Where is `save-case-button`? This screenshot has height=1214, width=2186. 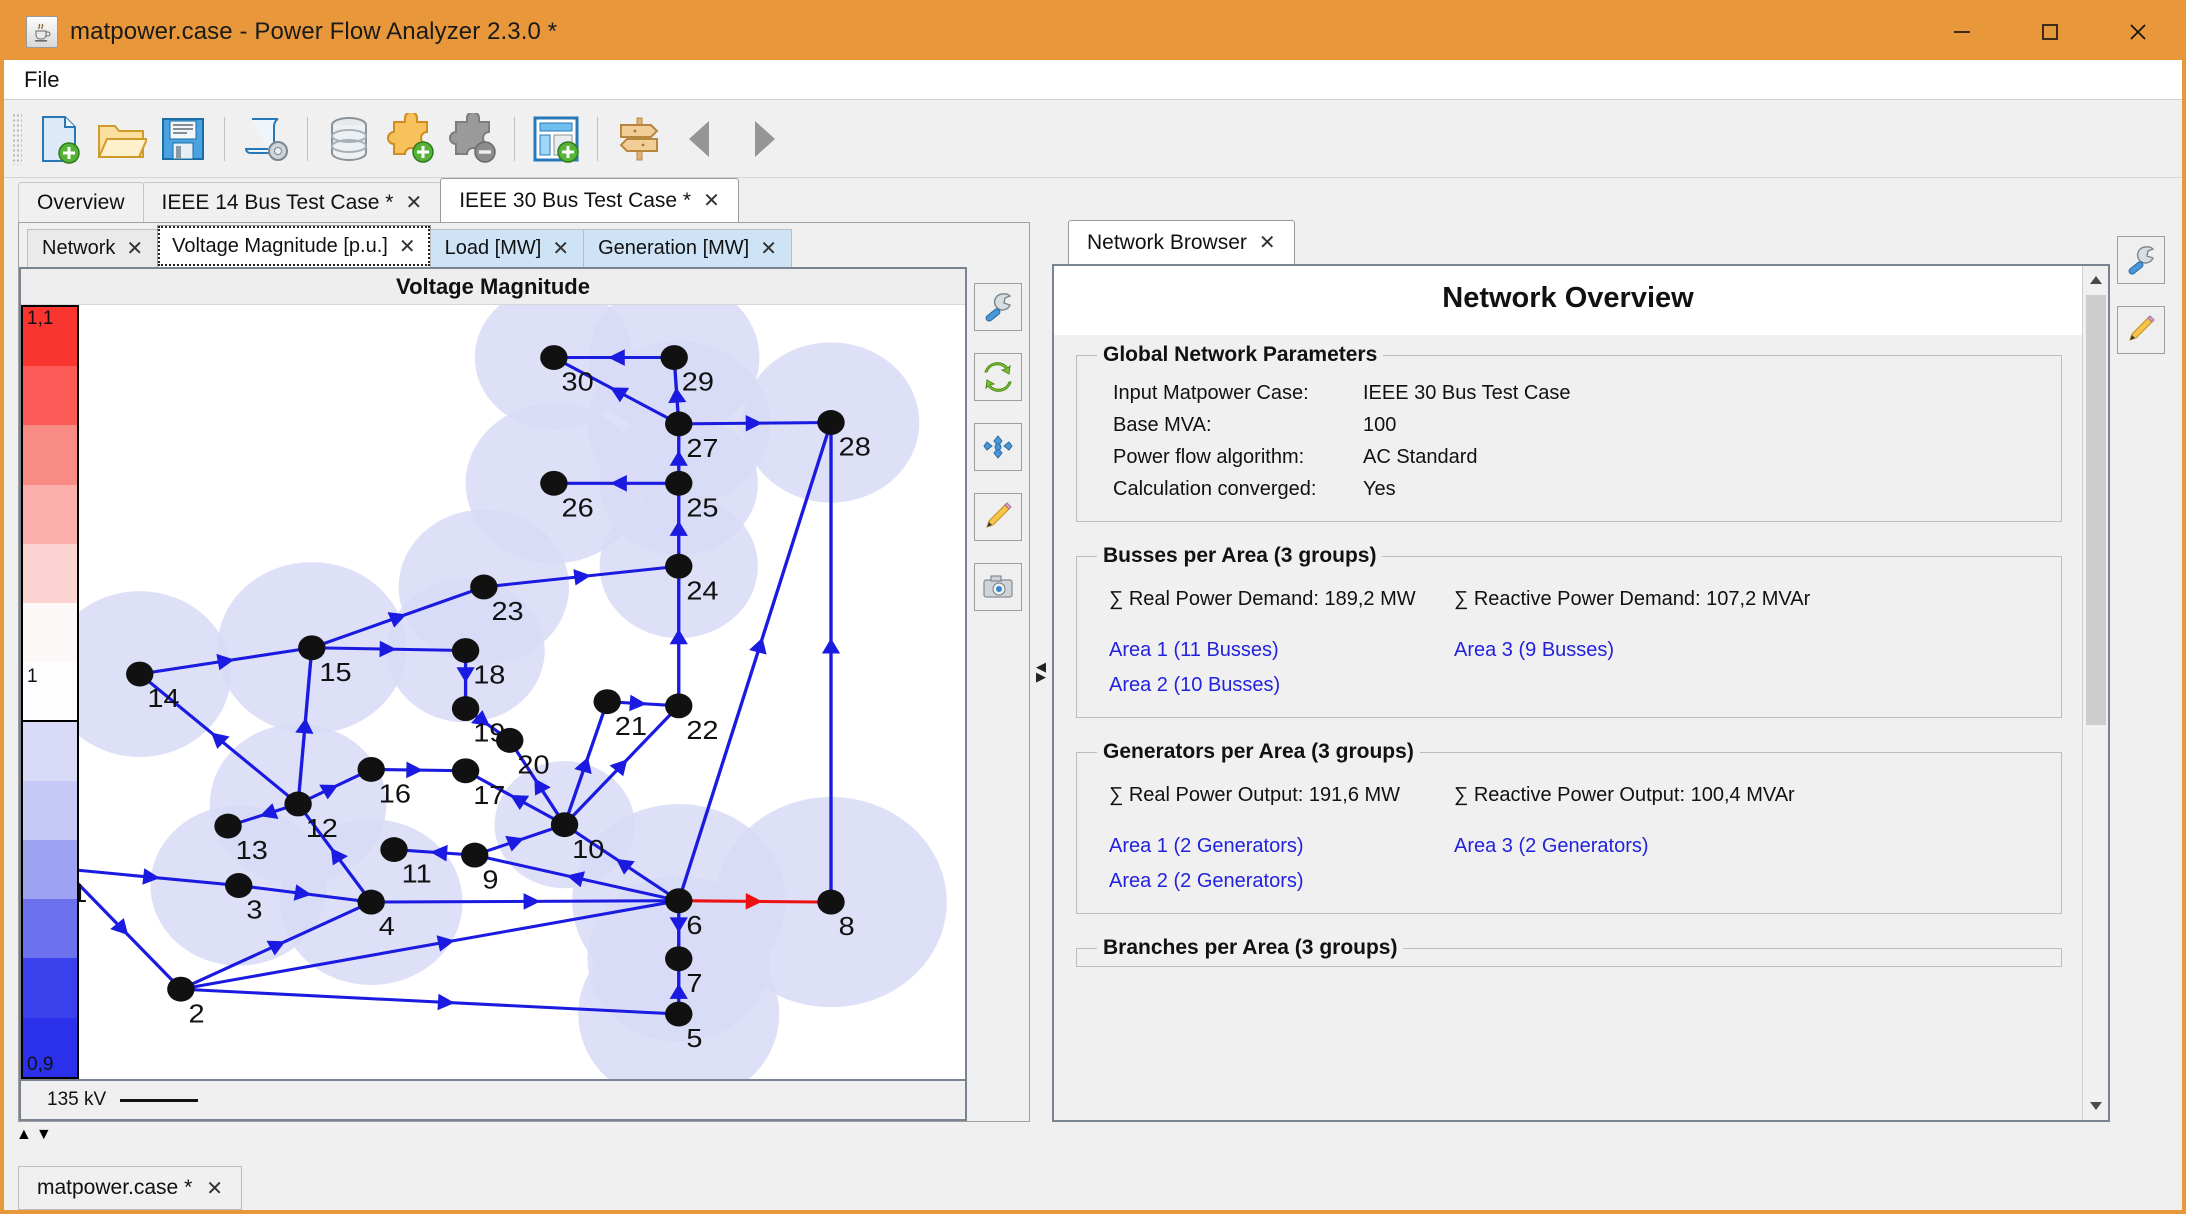 save-case-button is located at coordinates (183, 139).